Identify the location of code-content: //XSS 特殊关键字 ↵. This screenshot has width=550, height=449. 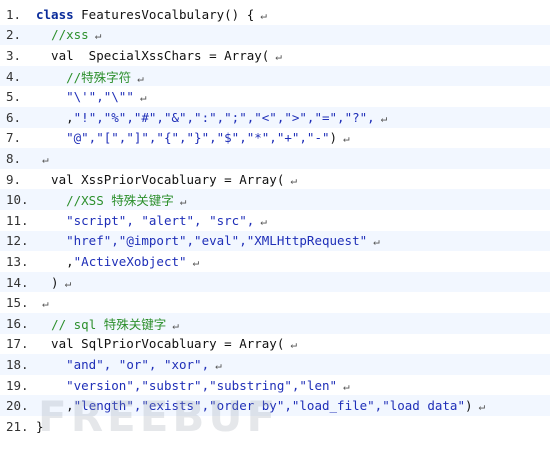
(111, 199).